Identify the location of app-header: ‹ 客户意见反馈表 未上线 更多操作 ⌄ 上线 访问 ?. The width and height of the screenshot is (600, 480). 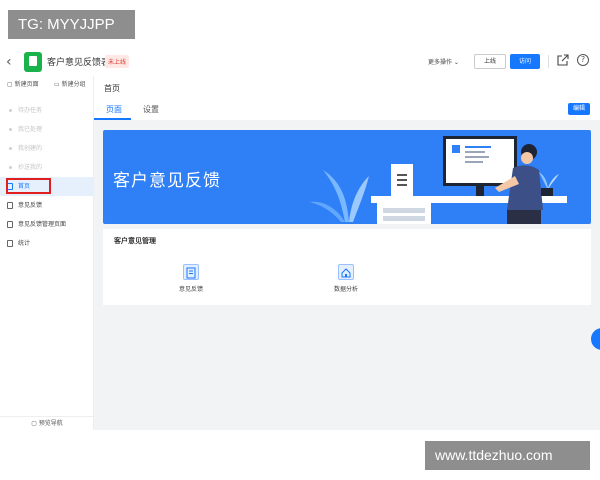
(300, 62).